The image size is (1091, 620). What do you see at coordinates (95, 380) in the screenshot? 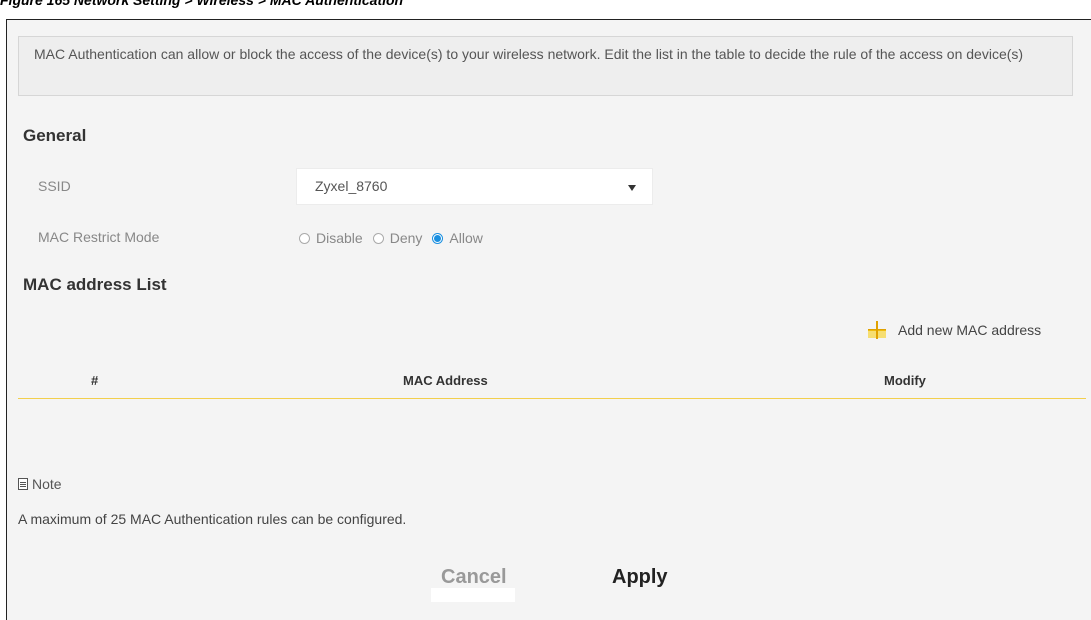
I see `column-header-index: #` at bounding box center [95, 380].